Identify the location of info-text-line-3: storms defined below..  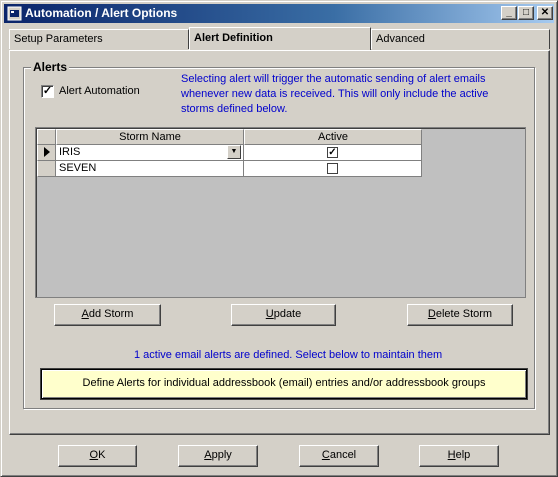
(234, 109).